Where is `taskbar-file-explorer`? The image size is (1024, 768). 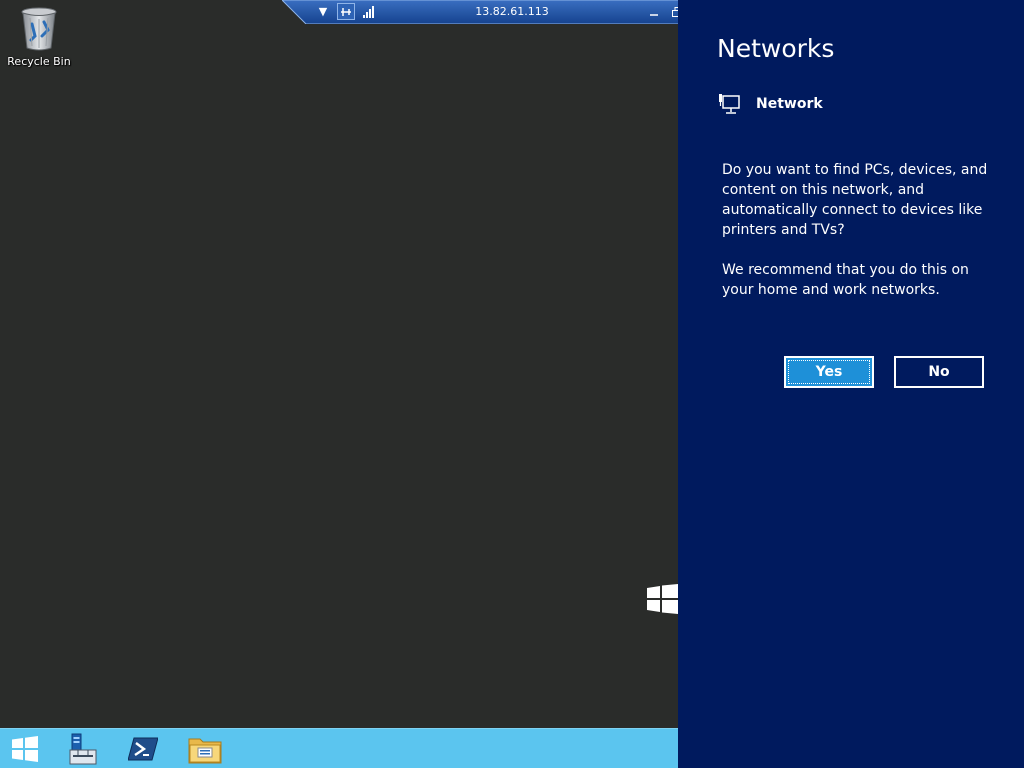 taskbar-file-explorer is located at coordinates (205, 748).